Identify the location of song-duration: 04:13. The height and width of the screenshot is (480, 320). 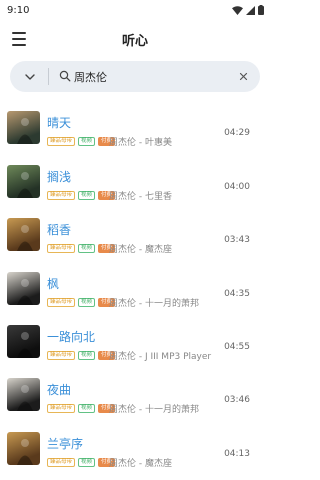
(237, 454).